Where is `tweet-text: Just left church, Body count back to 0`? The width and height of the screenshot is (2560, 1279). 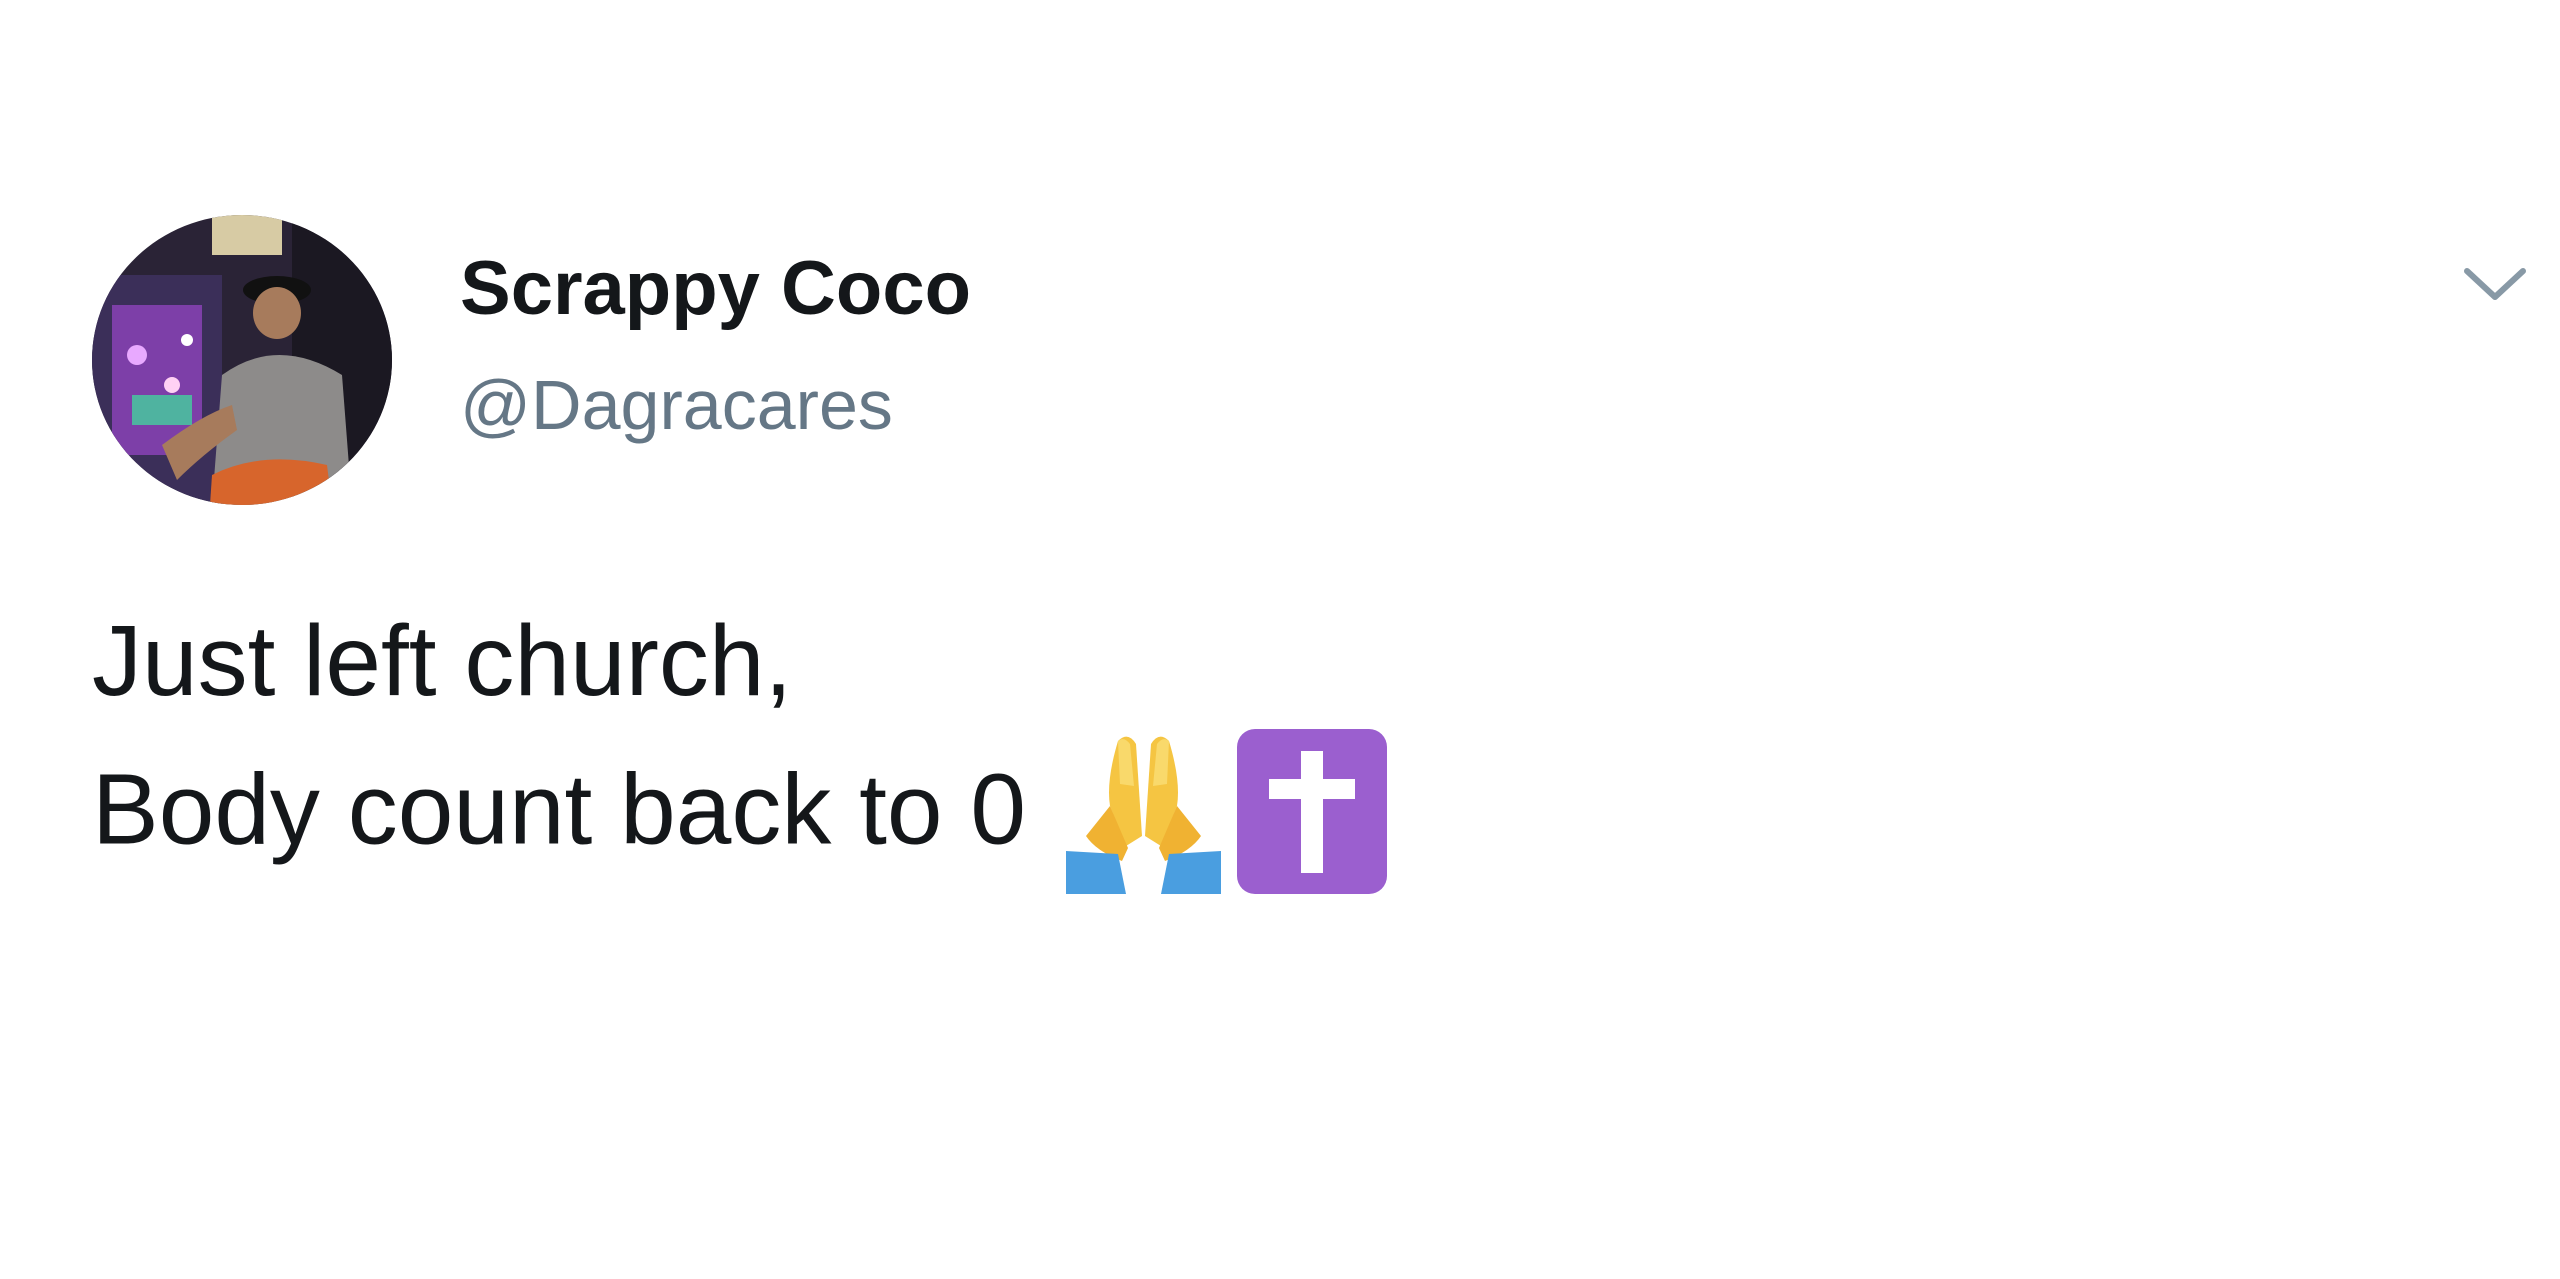 tweet-text: Just left church, Body count back to 0 is located at coordinates (739, 746).